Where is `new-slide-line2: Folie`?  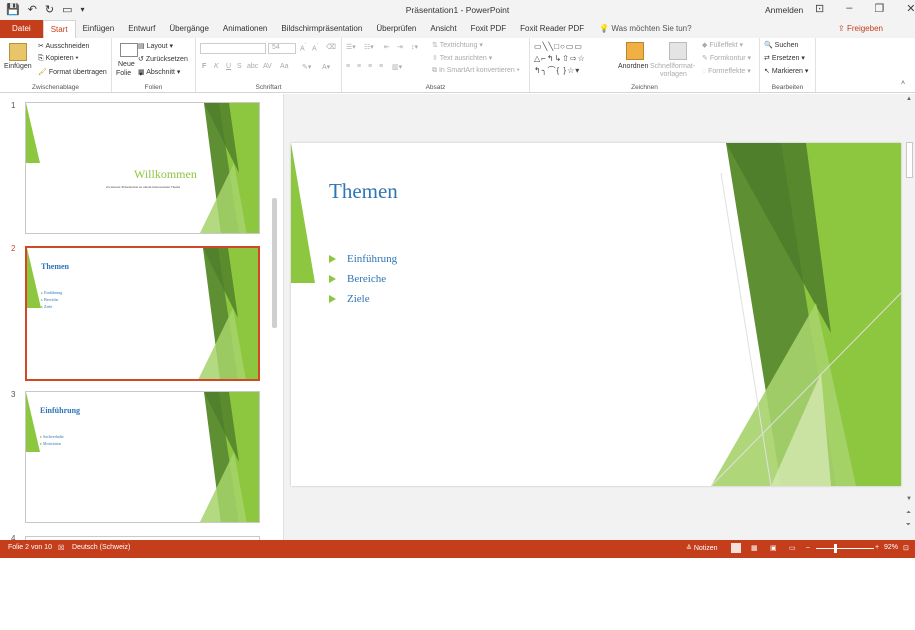
new-slide-line2: Folie is located at coordinates (123, 73).